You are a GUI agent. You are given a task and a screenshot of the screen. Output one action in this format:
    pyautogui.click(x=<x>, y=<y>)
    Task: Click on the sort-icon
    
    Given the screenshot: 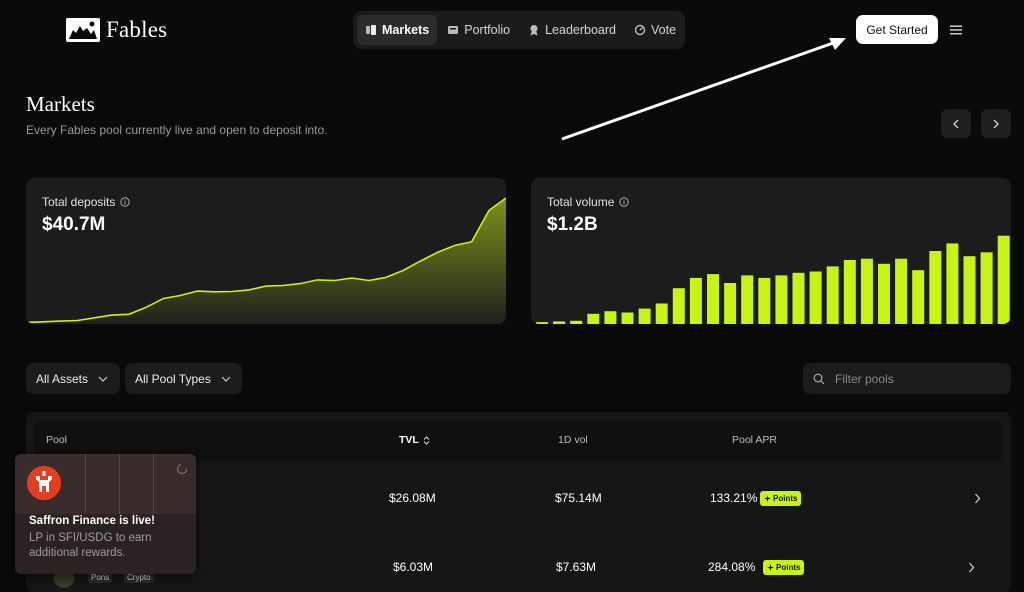 What is the action you would take?
    pyautogui.click(x=426, y=440)
    